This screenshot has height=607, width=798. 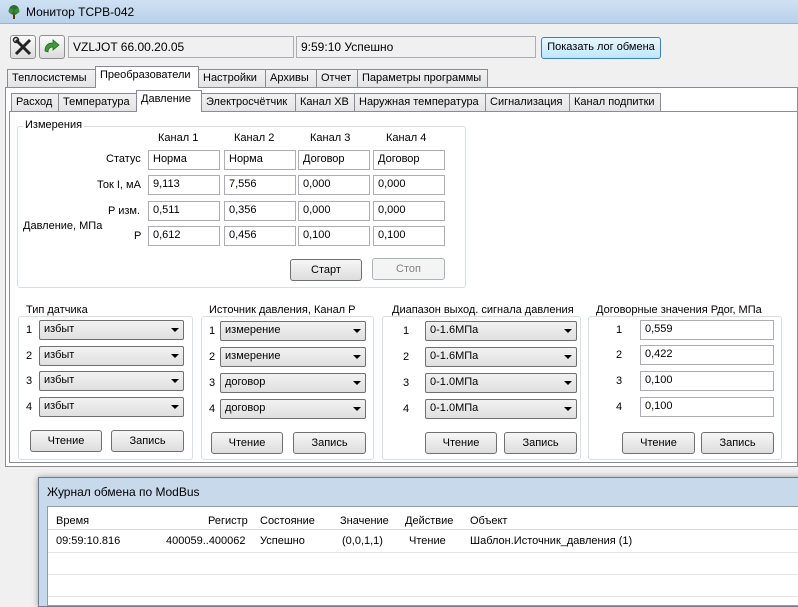 I want to click on sensor-row-4-number: 4, so click(x=29, y=407).